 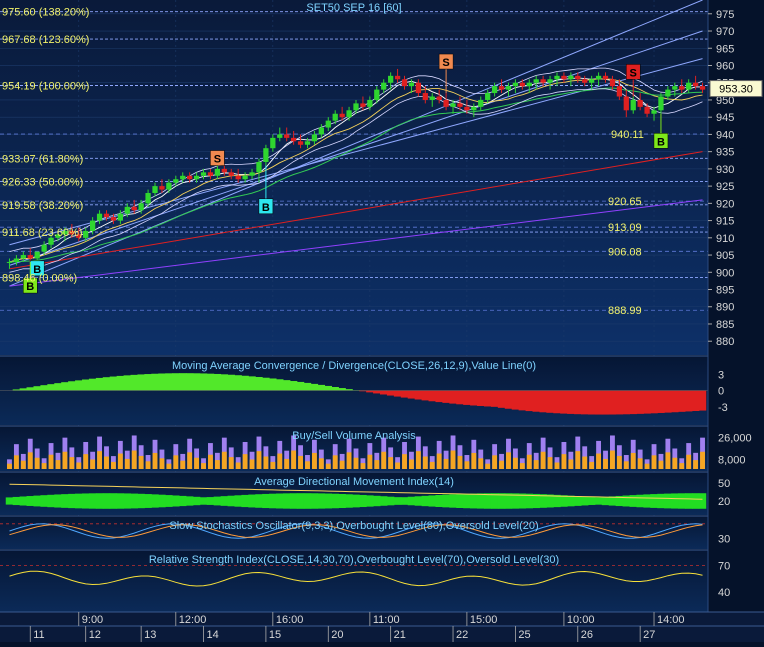 I want to click on y-tick-label: 975, so click(x=725, y=15).